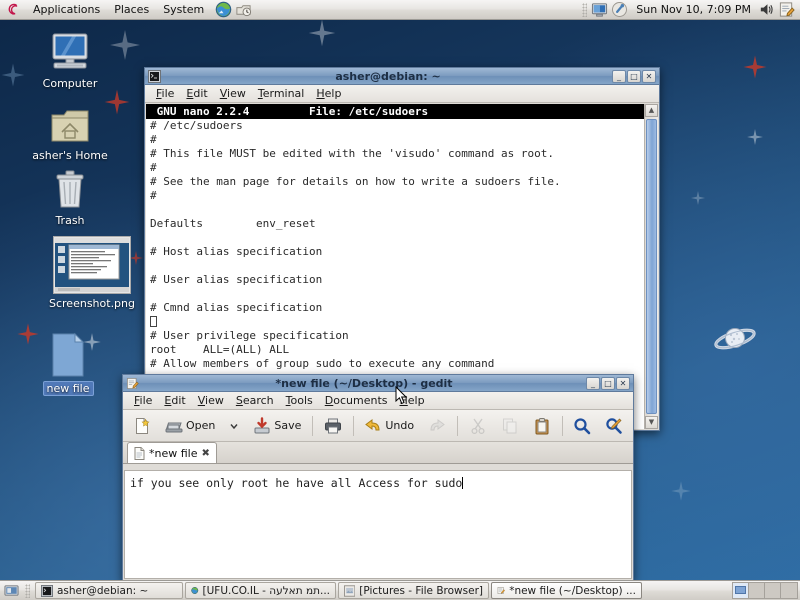 The width and height of the screenshot is (800, 600). What do you see at coordinates (172, 452) in the screenshot?
I see `gedit-tab-new-file: *new file ✖` at bounding box center [172, 452].